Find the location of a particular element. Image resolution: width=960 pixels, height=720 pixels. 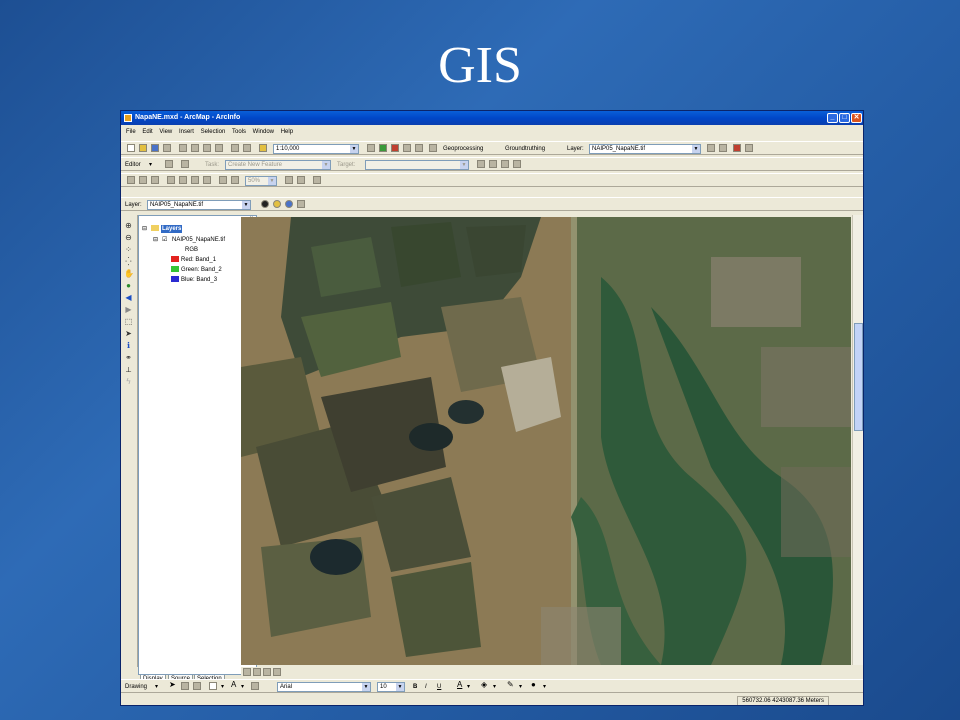

editor-menu: Editor is located at coordinates (133, 165).